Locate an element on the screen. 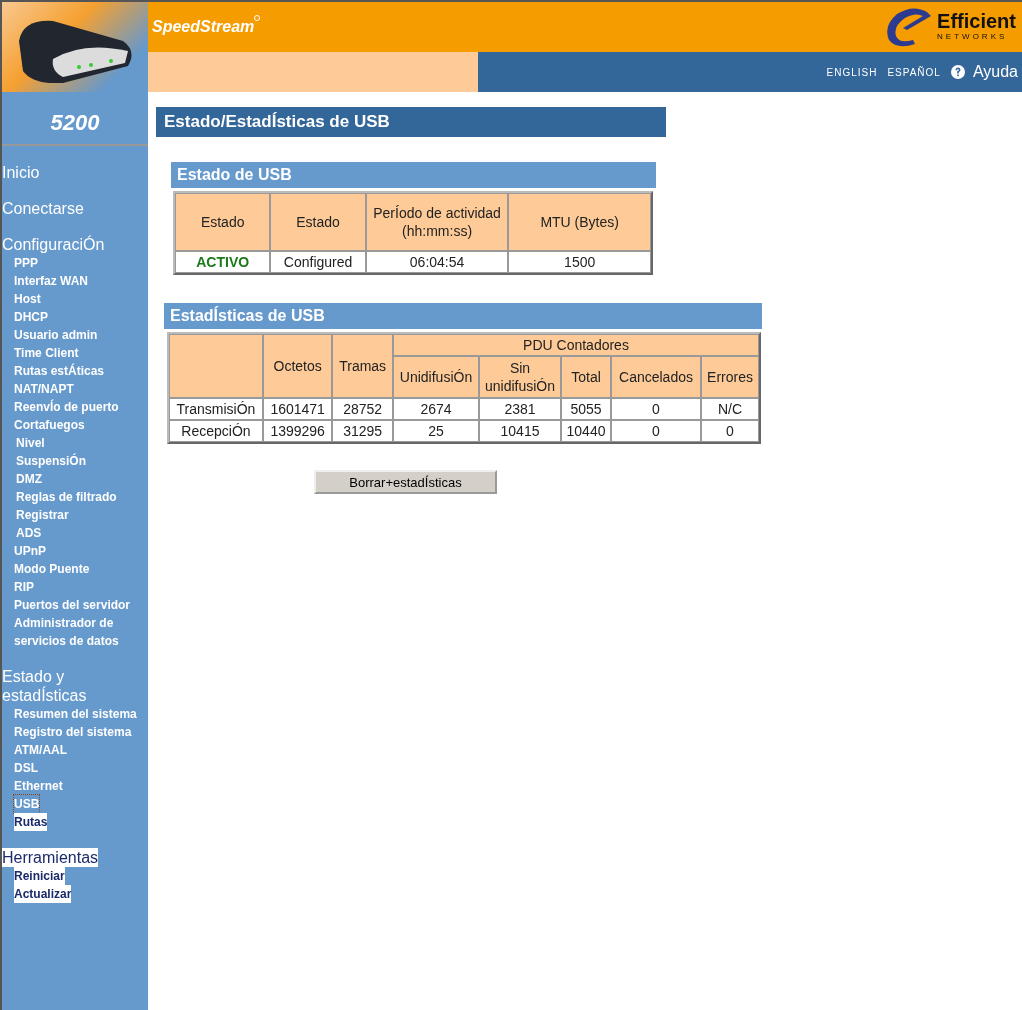 This screenshot has width=1022, height=1010. table-cell: 1601471 is located at coordinates (298, 408).